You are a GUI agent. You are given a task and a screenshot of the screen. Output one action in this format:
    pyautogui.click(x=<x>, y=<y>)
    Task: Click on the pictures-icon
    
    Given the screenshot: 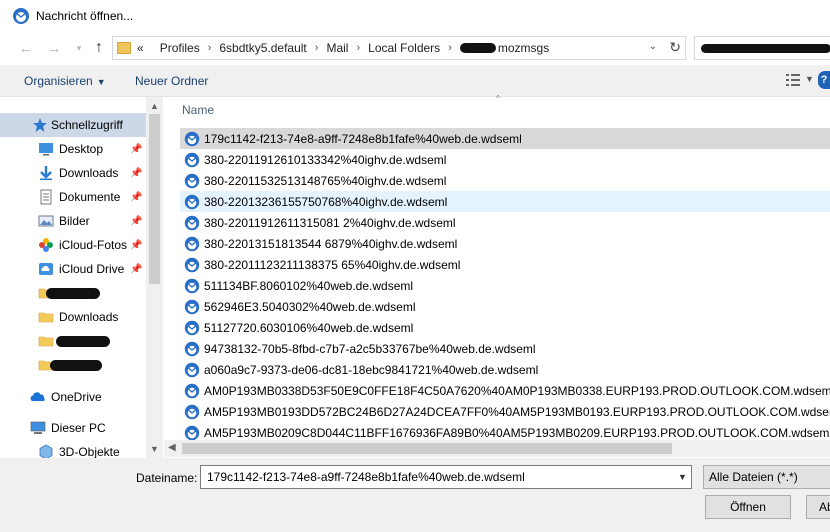 What is the action you would take?
    pyautogui.click(x=46, y=221)
    